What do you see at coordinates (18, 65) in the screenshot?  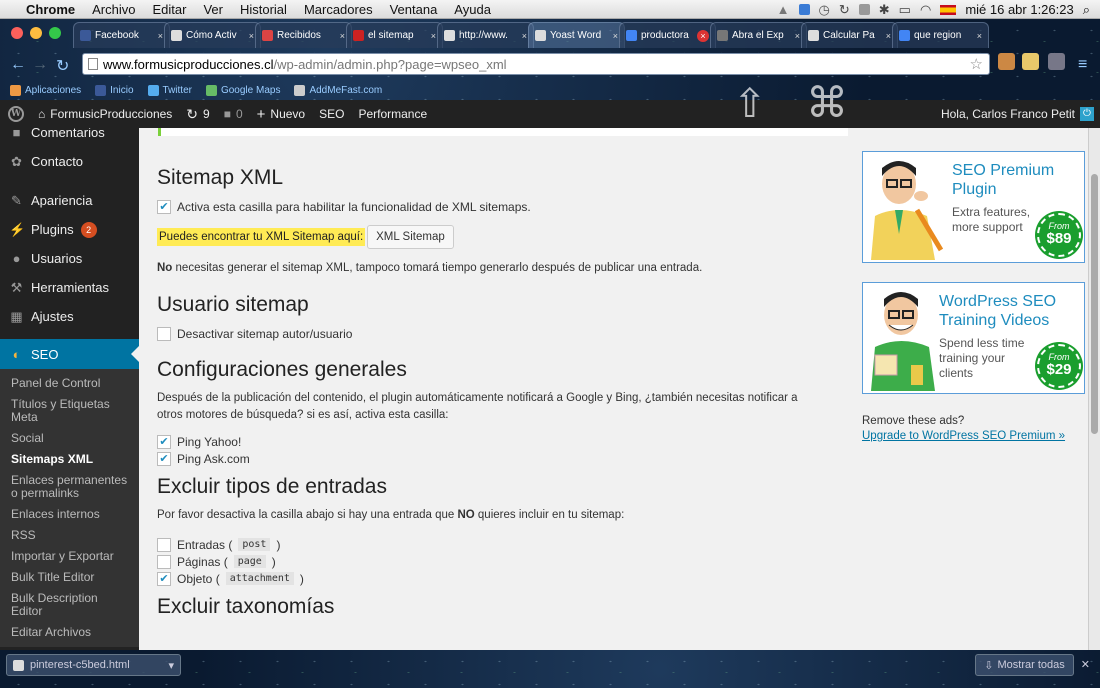 I see `back-arrow-icon: ←` at bounding box center [18, 65].